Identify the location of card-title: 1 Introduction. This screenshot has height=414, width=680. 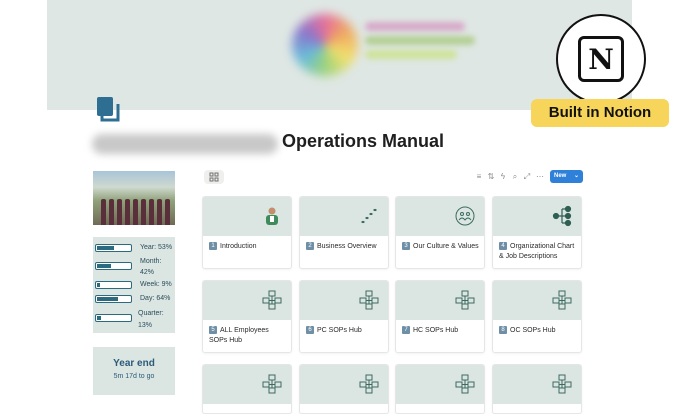
(248, 247).